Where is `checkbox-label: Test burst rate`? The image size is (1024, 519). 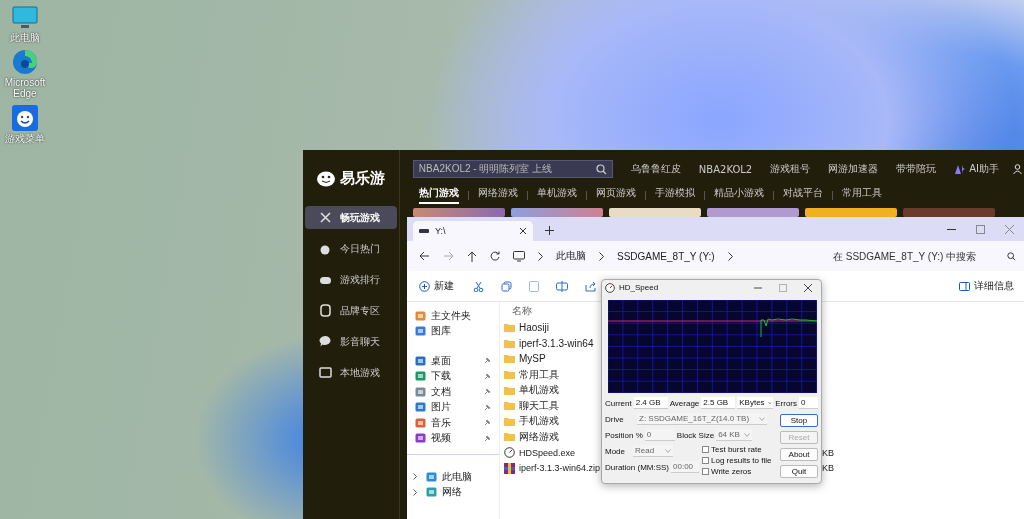 checkbox-label: Test burst rate is located at coordinates (736, 449).